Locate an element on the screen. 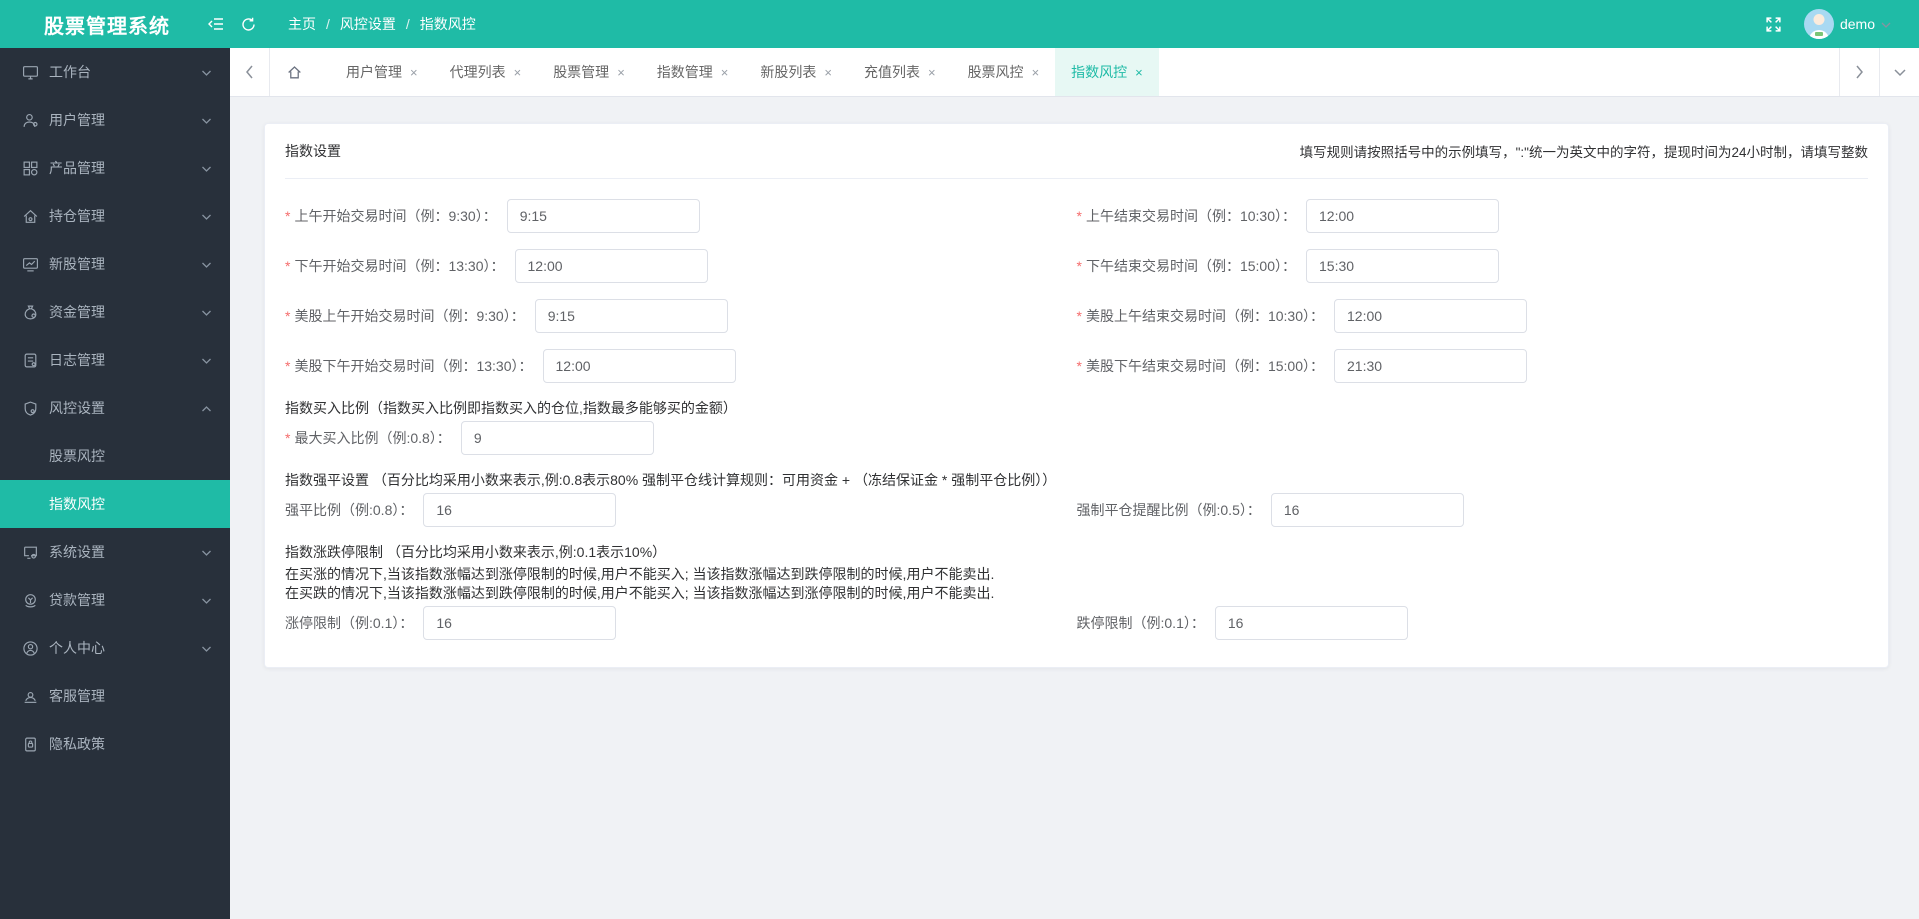 Image resolution: width=1919 pixels, height=919 pixels. field-label: 跌停限制（例:0.1）： is located at coordinates (1140, 623).